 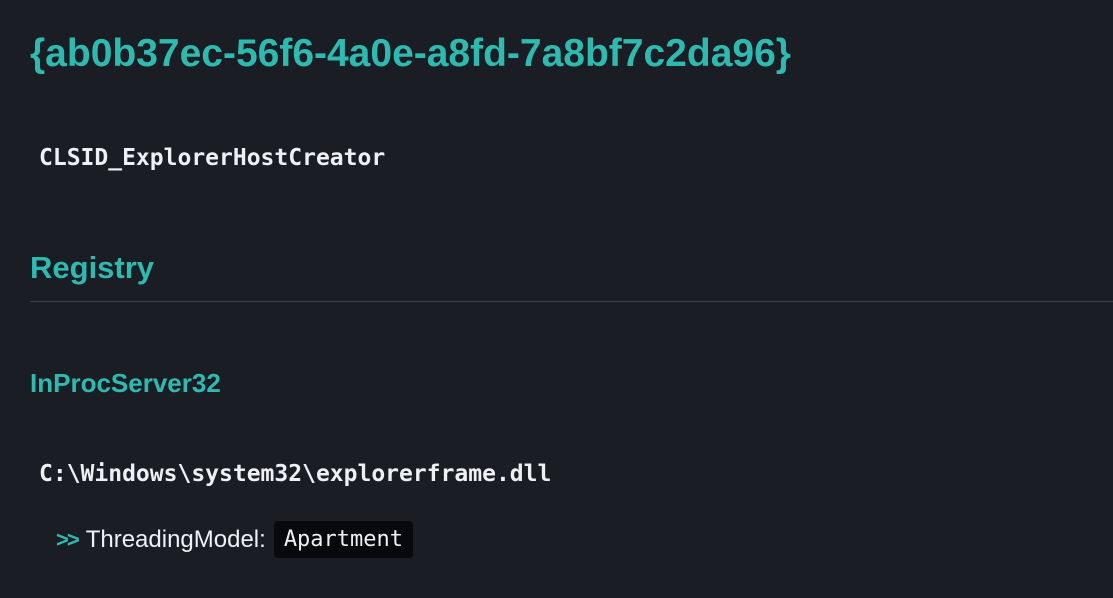 What do you see at coordinates (68, 539) in the screenshot?
I see `double-chevron-right-icon: >>` at bounding box center [68, 539].